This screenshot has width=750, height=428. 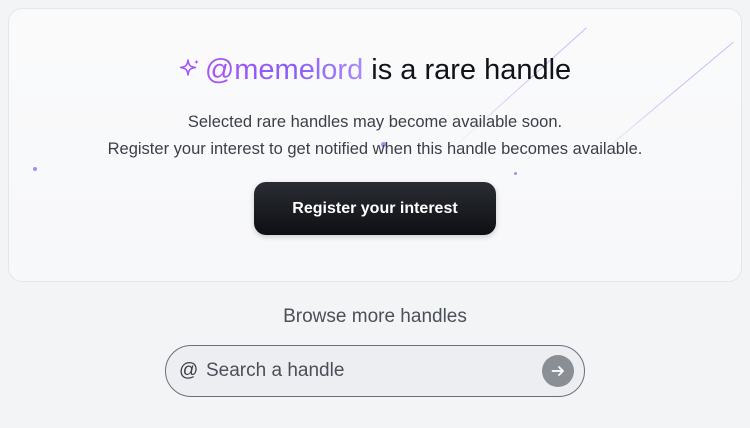 I want to click on search-submit-button, so click(x=558, y=371).